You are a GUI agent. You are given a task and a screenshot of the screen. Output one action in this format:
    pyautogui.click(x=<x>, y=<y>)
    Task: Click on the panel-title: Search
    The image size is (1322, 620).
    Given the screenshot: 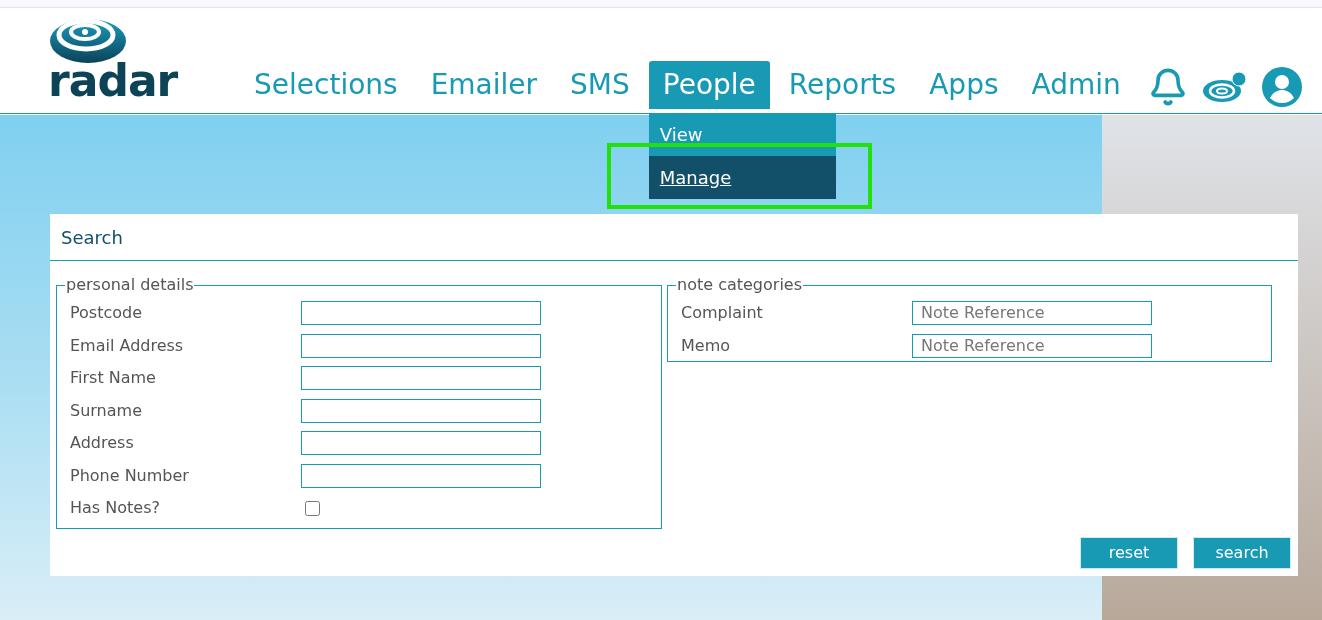 What is the action you would take?
    pyautogui.click(x=92, y=237)
    